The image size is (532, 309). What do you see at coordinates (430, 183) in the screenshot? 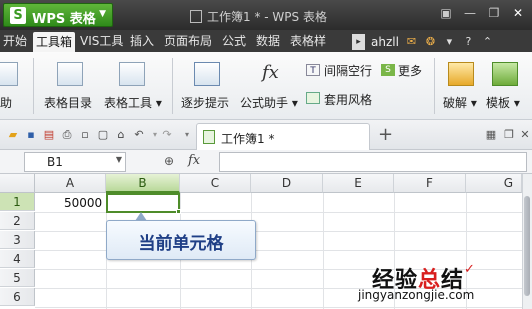
I see `column-header-f: F` at bounding box center [430, 183].